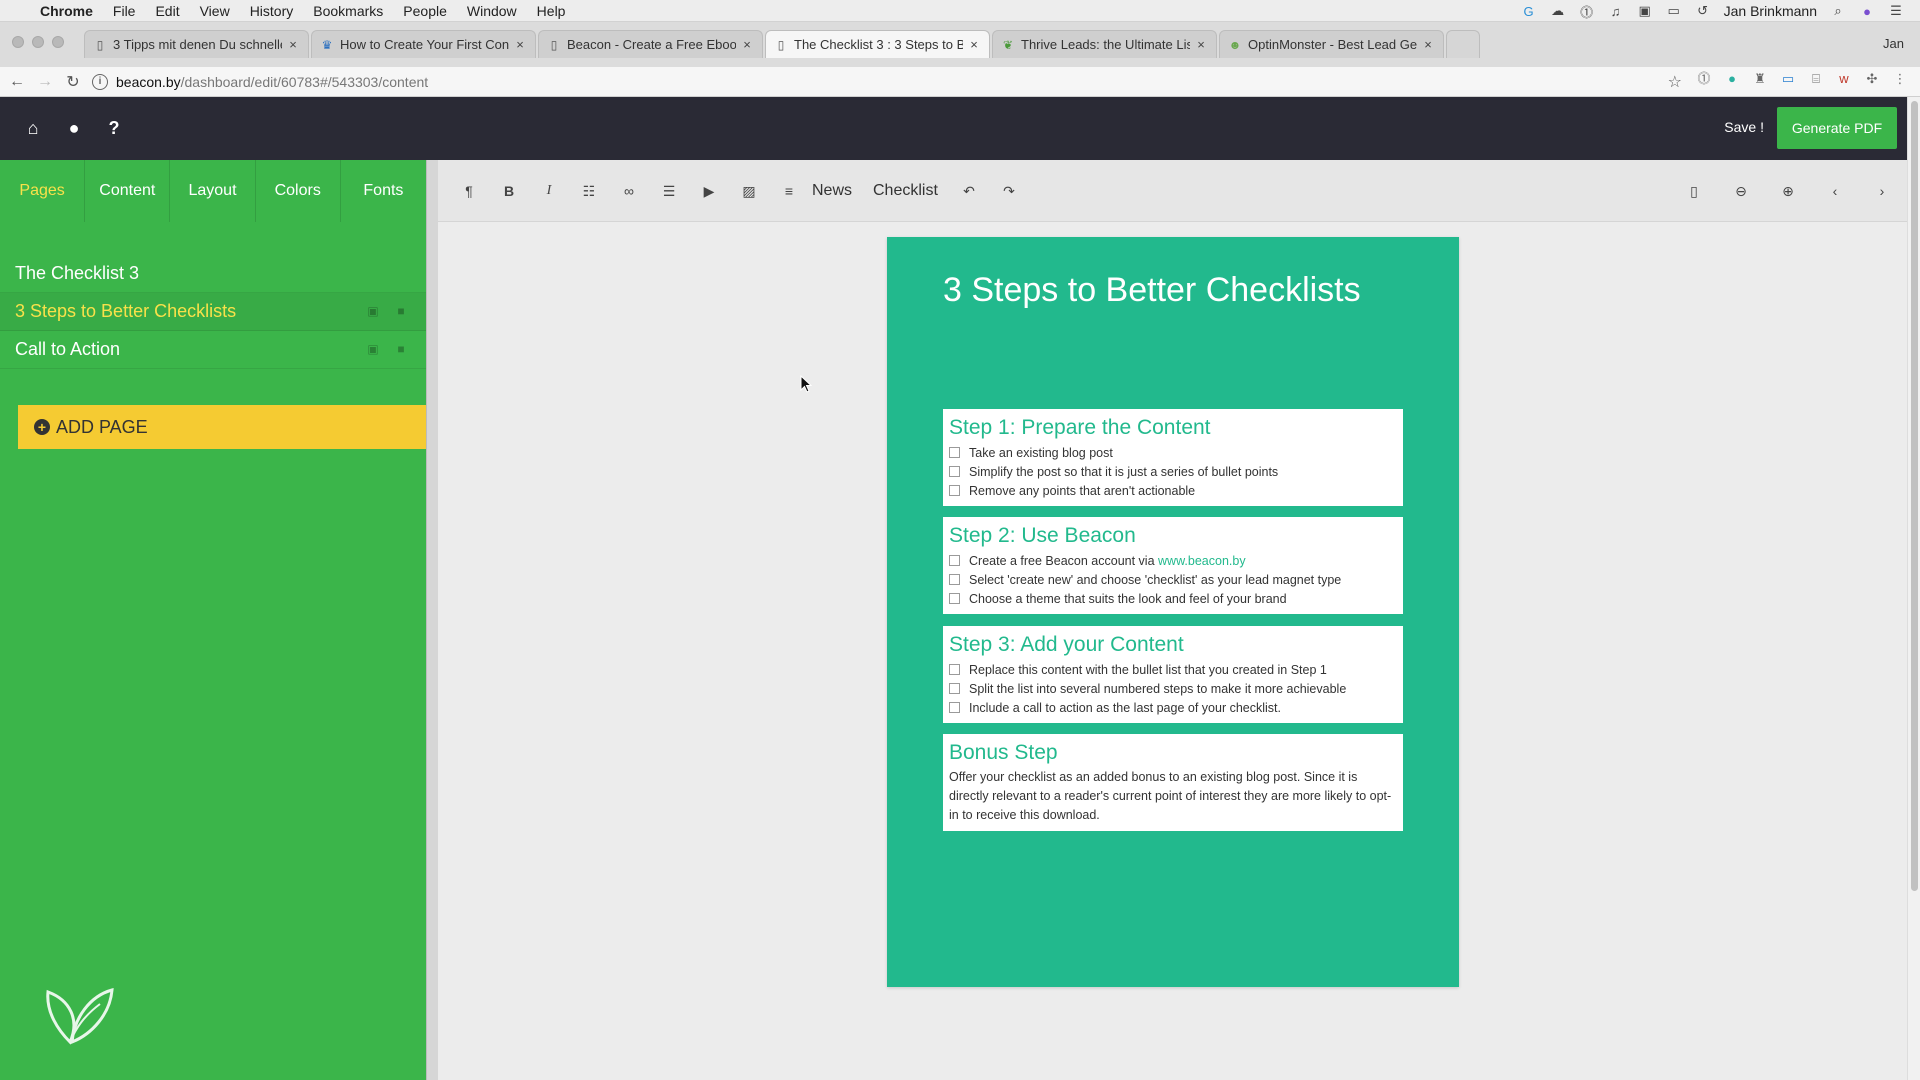  What do you see at coordinates (1900, 79) in the screenshot?
I see `chrome-menu-icon: ⋮` at bounding box center [1900, 79].